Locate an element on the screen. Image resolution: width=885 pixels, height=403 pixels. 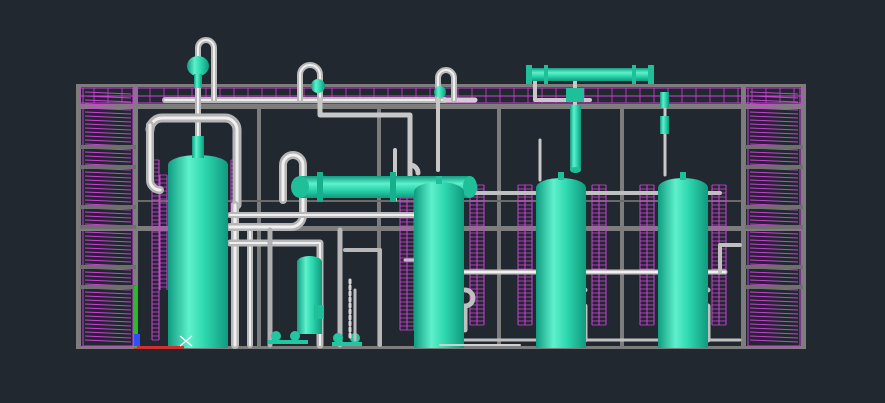
overhead-condenser is located at coordinates (590, 74).